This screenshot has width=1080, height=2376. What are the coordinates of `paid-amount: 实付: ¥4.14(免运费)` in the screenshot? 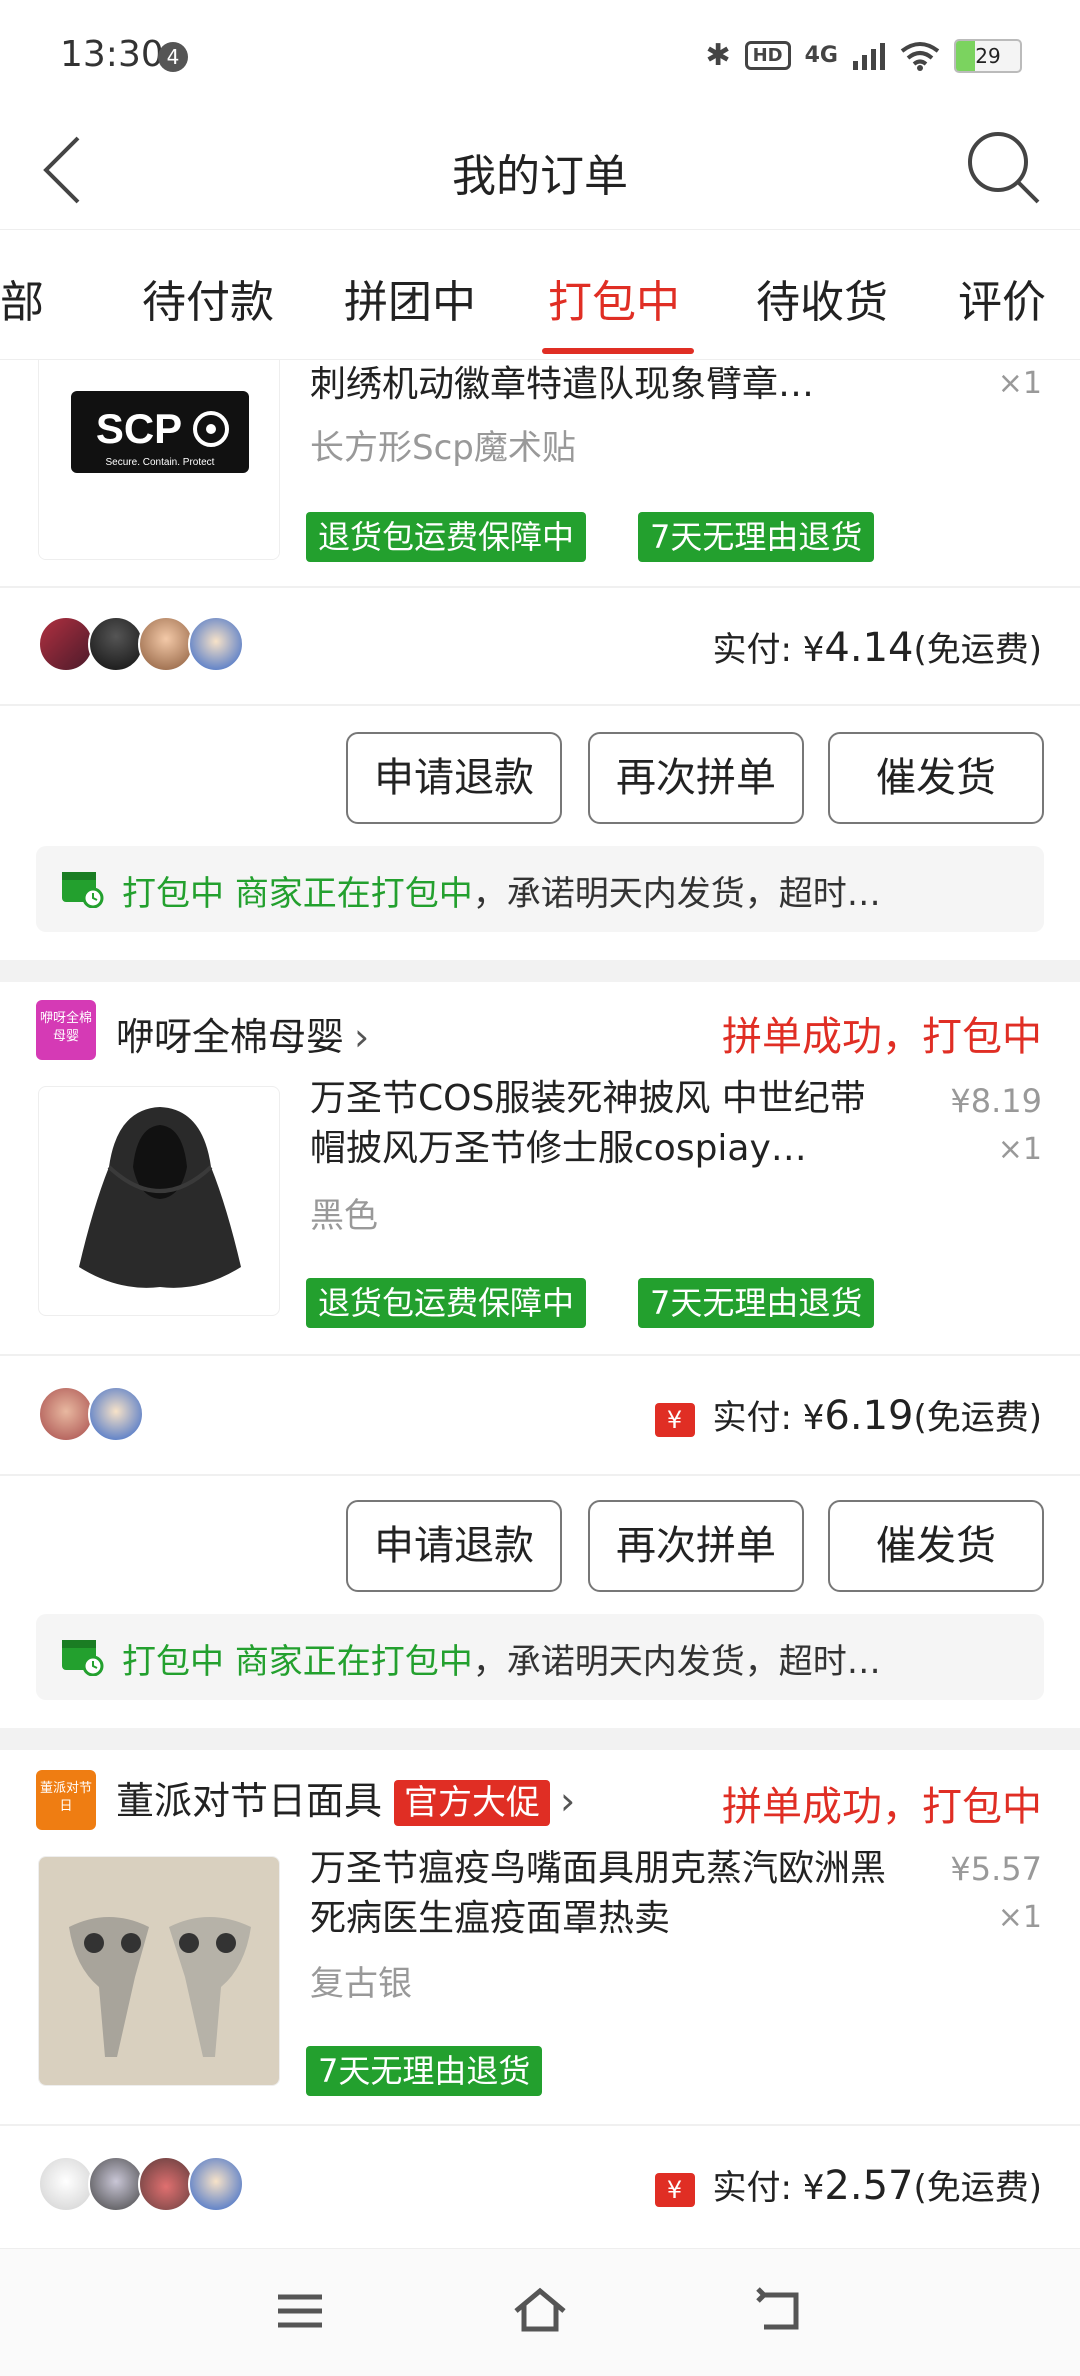 It's located at (878, 646).